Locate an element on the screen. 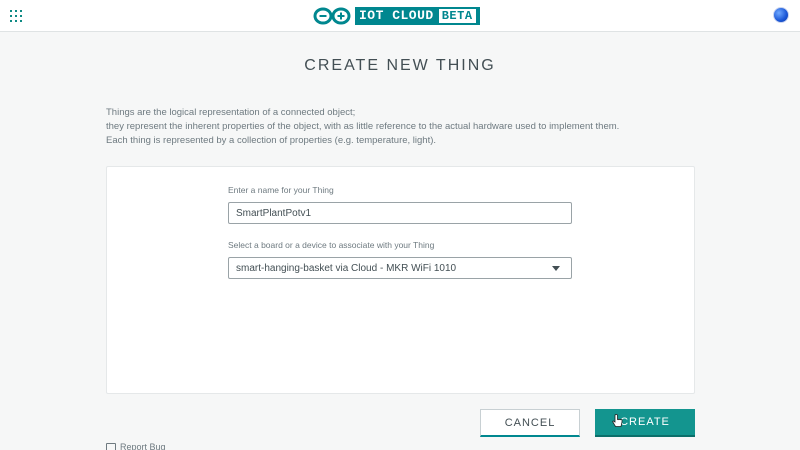  thing-name-input is located at coordinates (400, 213).